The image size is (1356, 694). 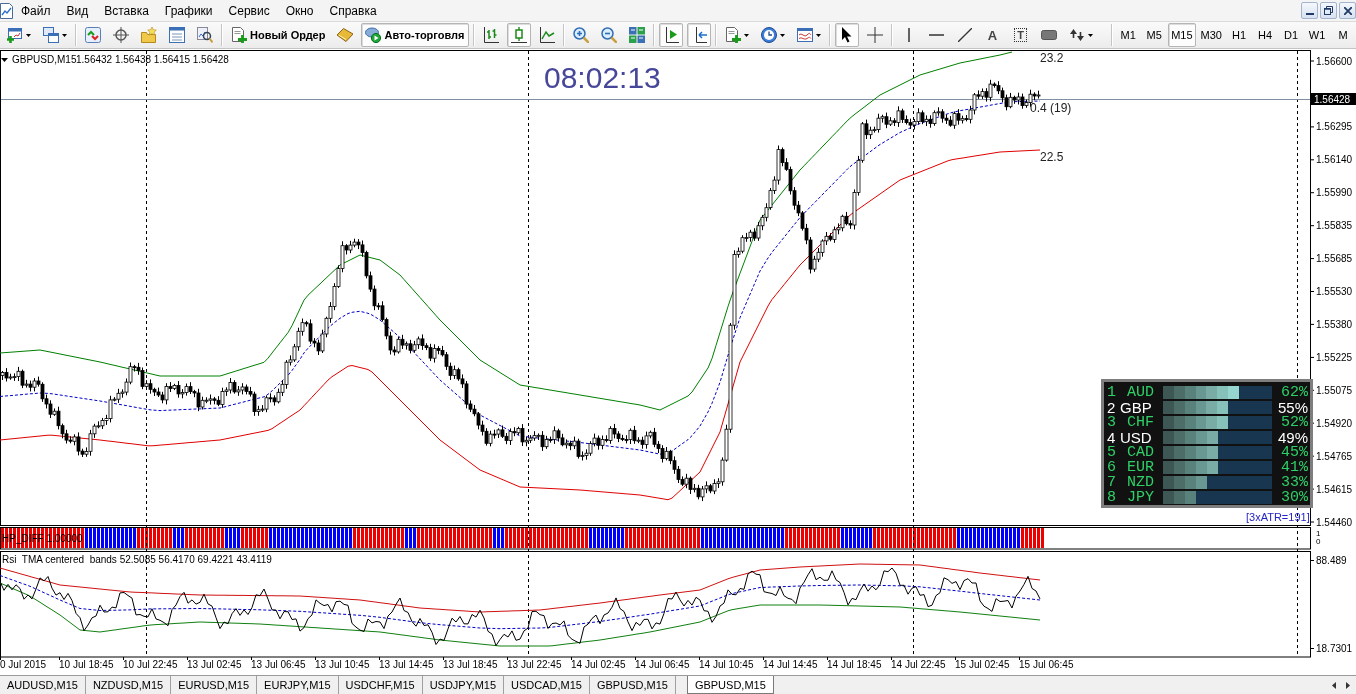 I want to click on price-axis-label: 1.54460, so click(x=1334, y=522).